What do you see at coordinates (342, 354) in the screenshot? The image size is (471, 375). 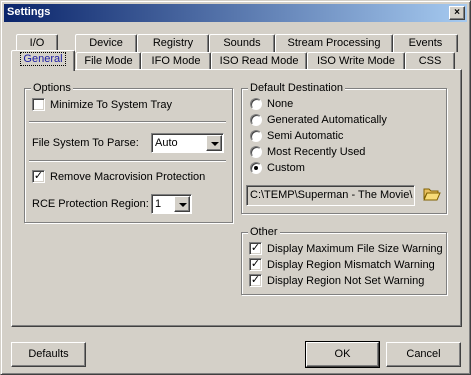 I see `ok-button: OK` at bounding box center [342, 354].